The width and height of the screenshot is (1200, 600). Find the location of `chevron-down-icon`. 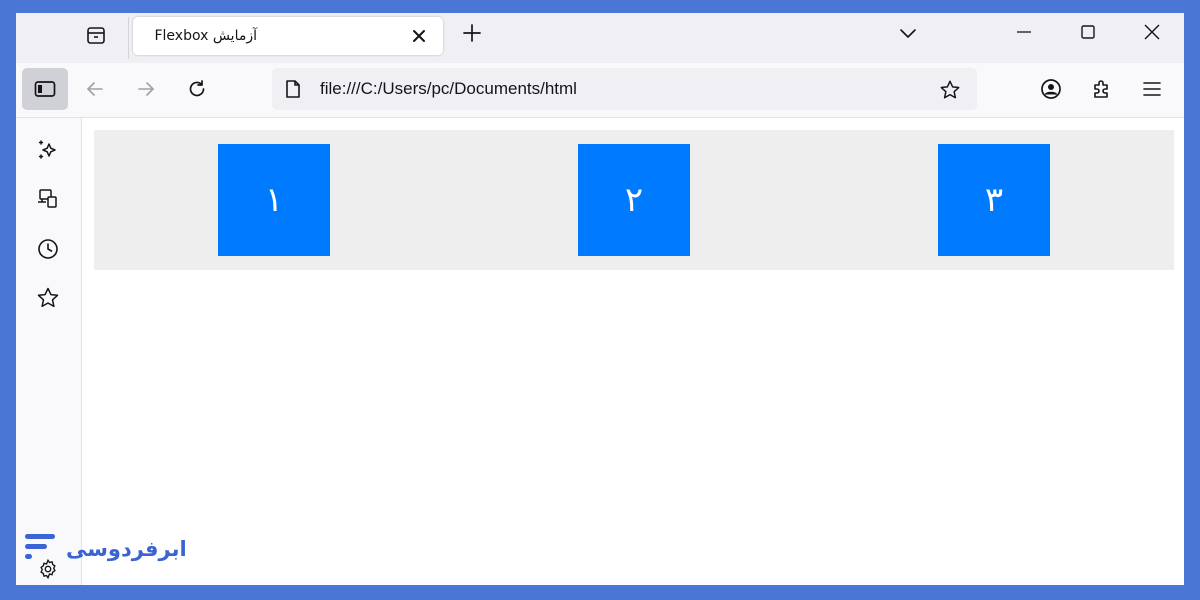

chevron-down-icon is located at coordinates (908, 33).